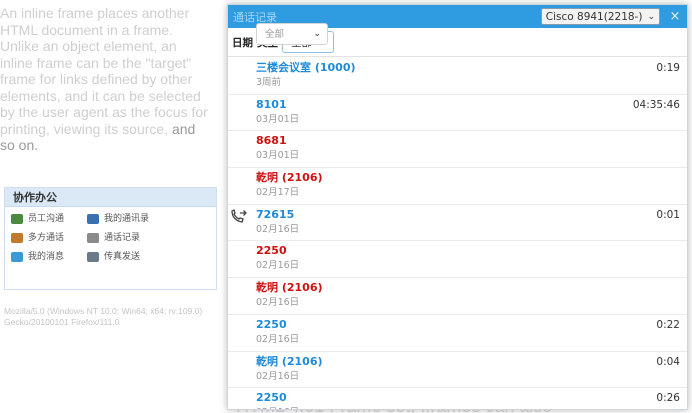 This screenshot has width=692, height=413. What do you see at coordinates (17, 238) in the screenshot?
I see `group-call-icon` at bounding box center [17, 238].